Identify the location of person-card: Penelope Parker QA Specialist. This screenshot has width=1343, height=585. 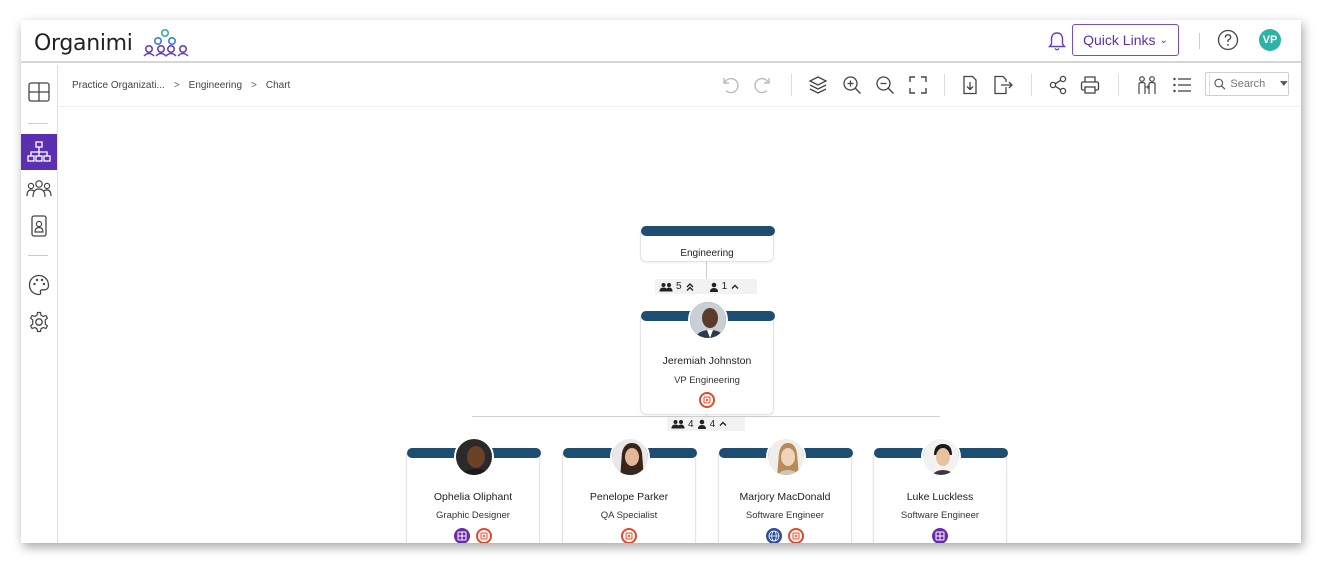
(629, 490).